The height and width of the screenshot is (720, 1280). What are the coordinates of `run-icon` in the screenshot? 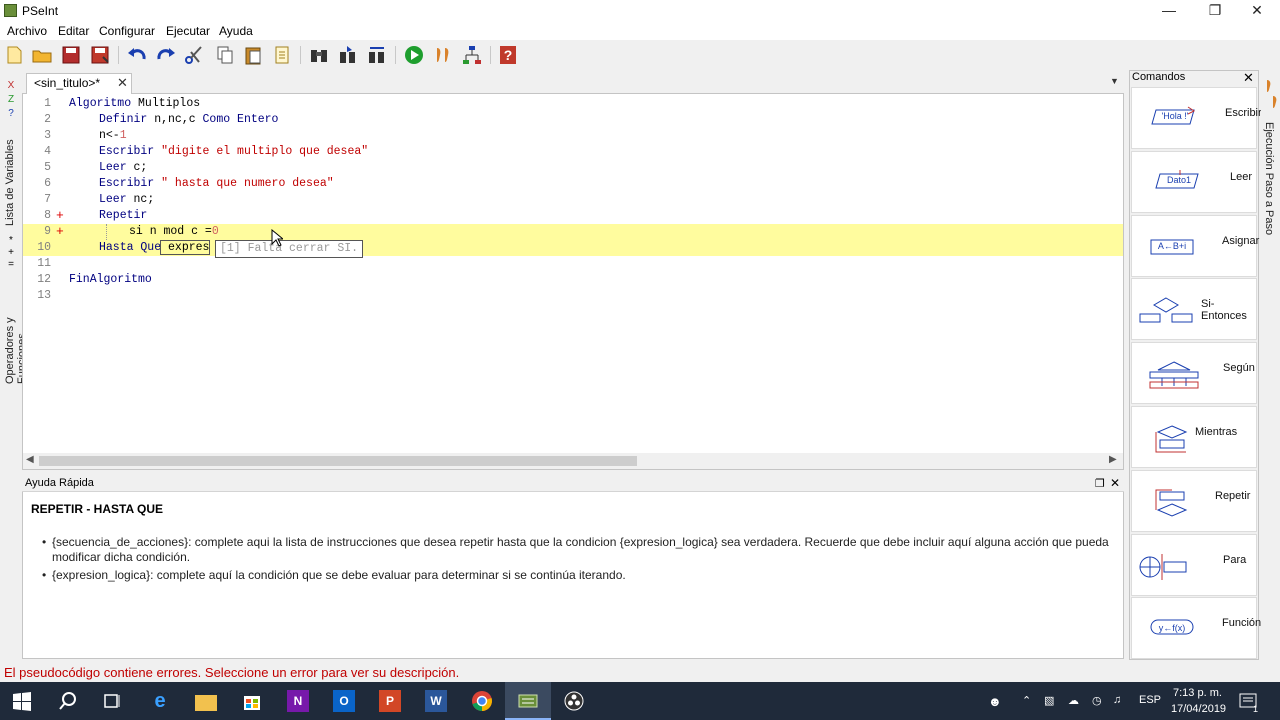 It's located at (414, 55).